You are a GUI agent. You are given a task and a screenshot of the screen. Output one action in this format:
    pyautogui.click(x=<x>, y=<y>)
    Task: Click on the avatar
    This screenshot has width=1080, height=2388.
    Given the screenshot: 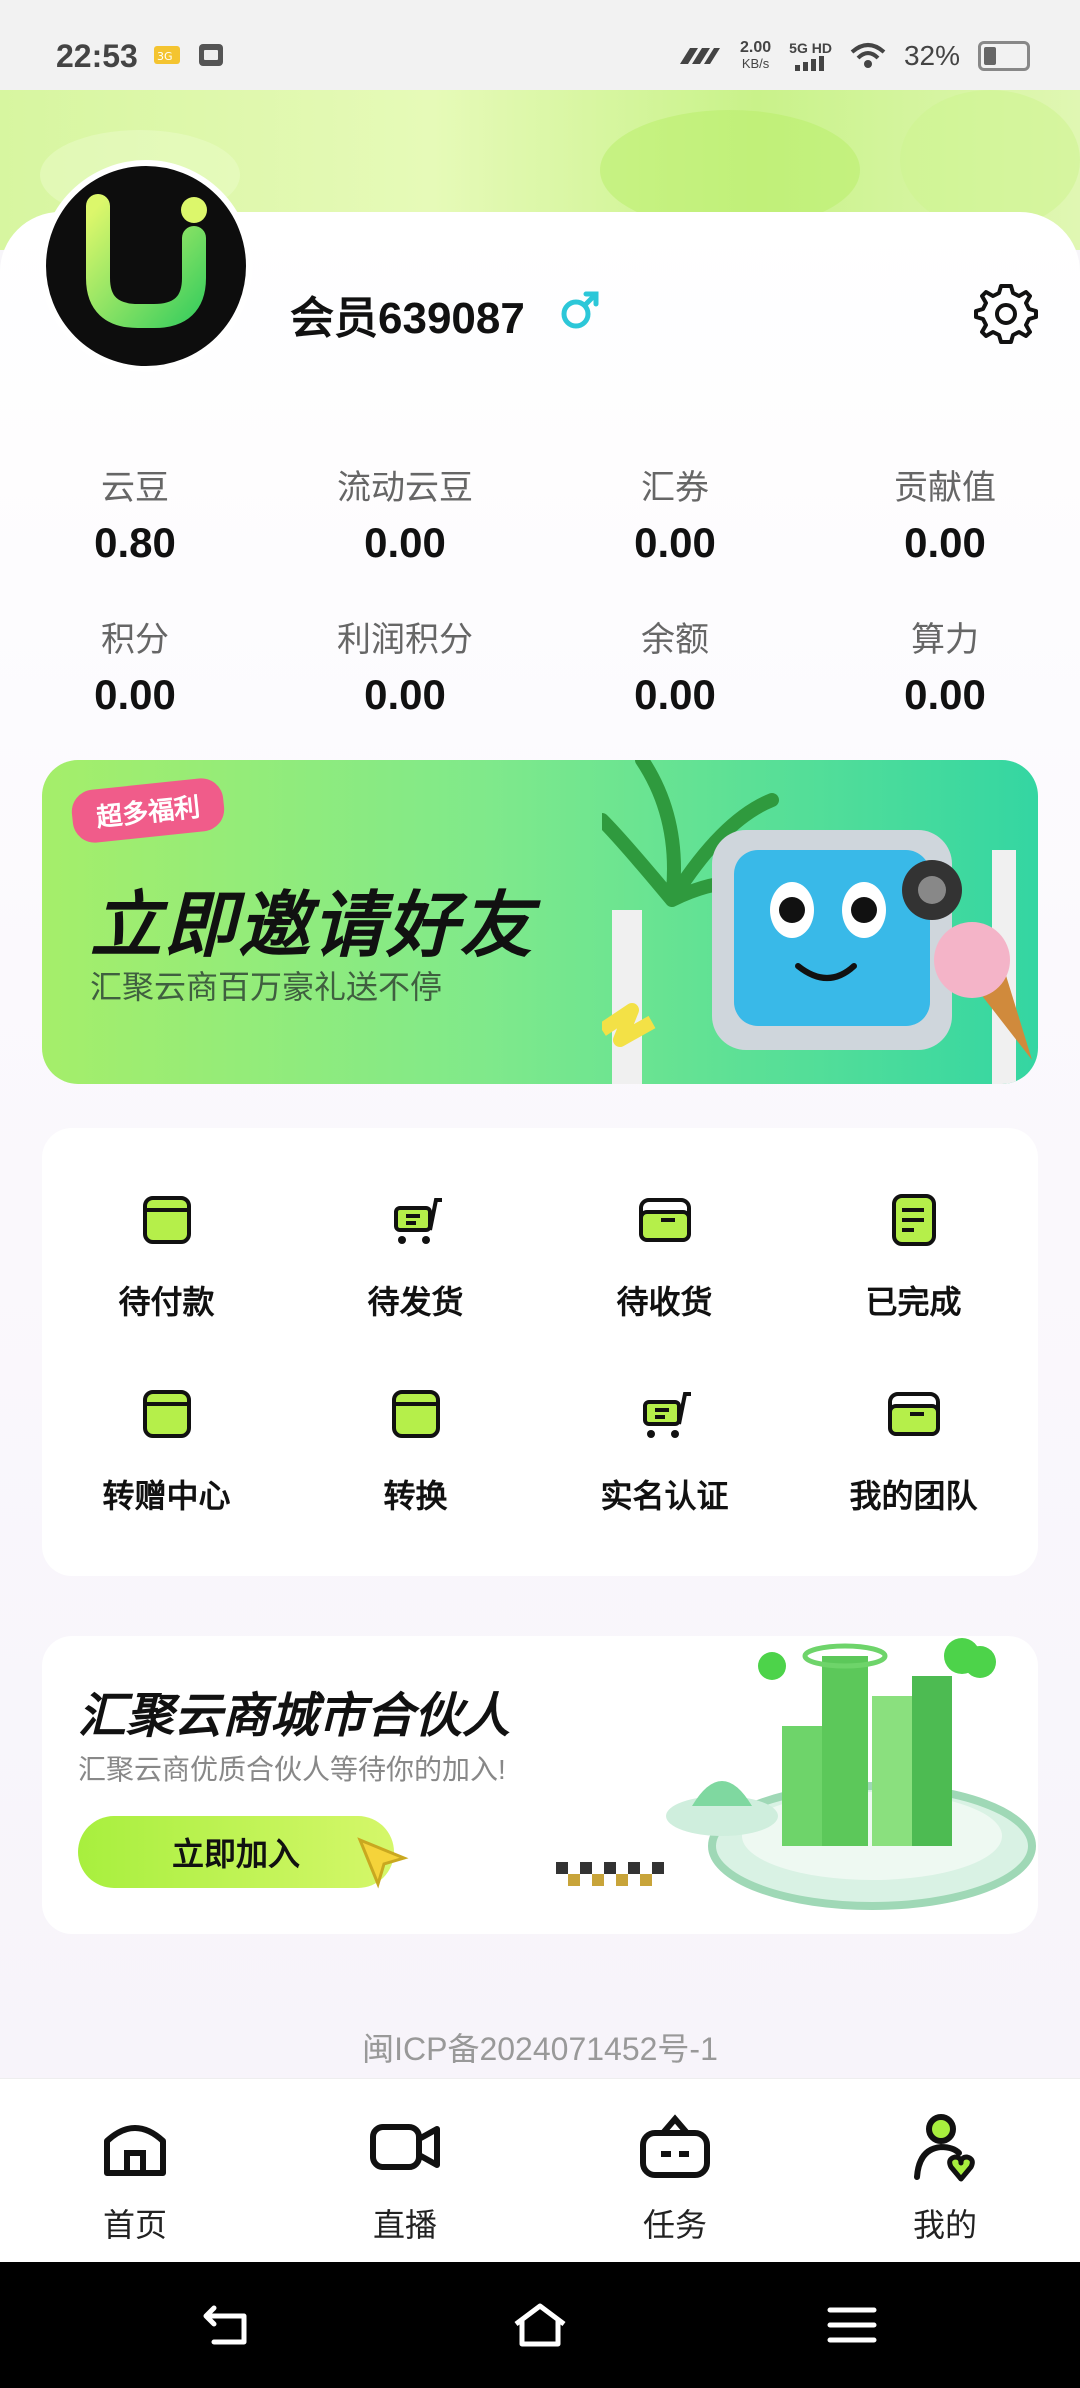 What is the action you would take?
    pyautogui.click(x=146, y=266)
    